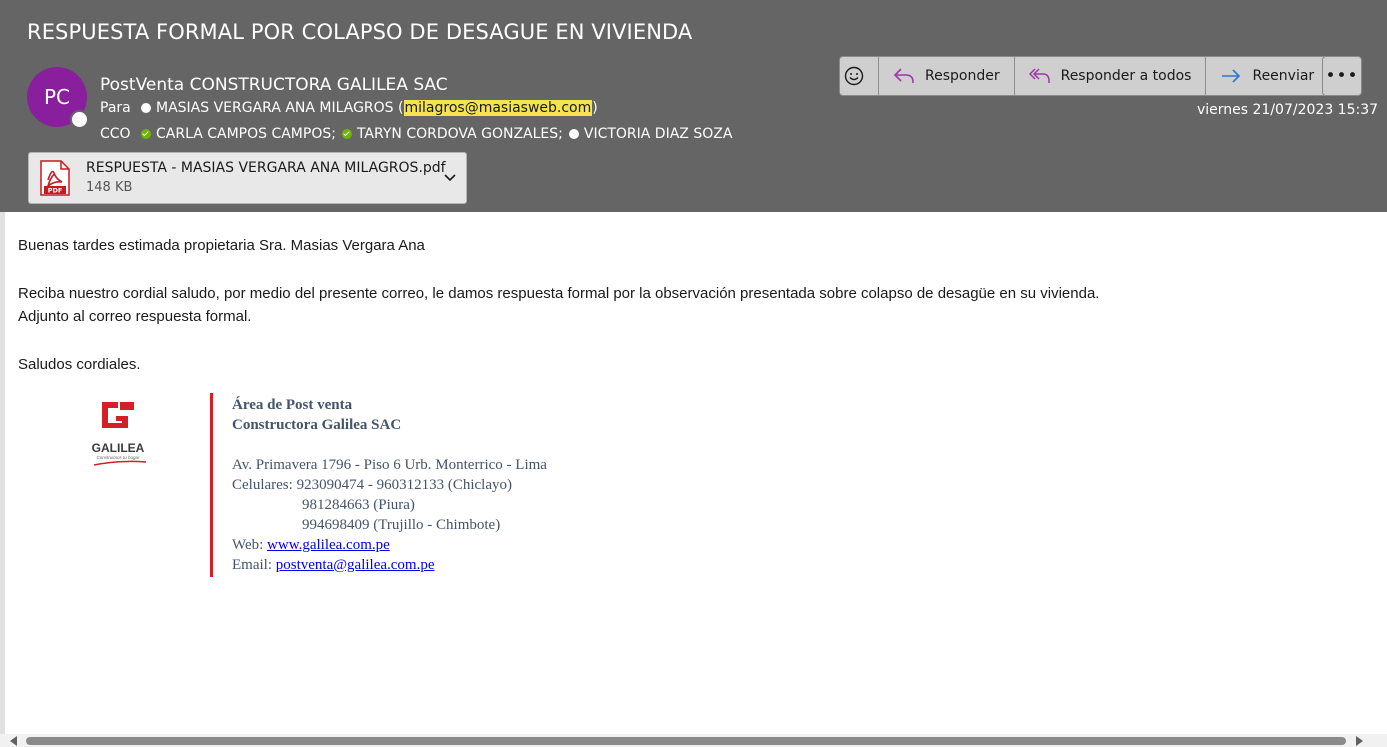 The height and width of the screenshot is (747, 1387). I want to click on avatar-initials: PC, so click(57, 97).